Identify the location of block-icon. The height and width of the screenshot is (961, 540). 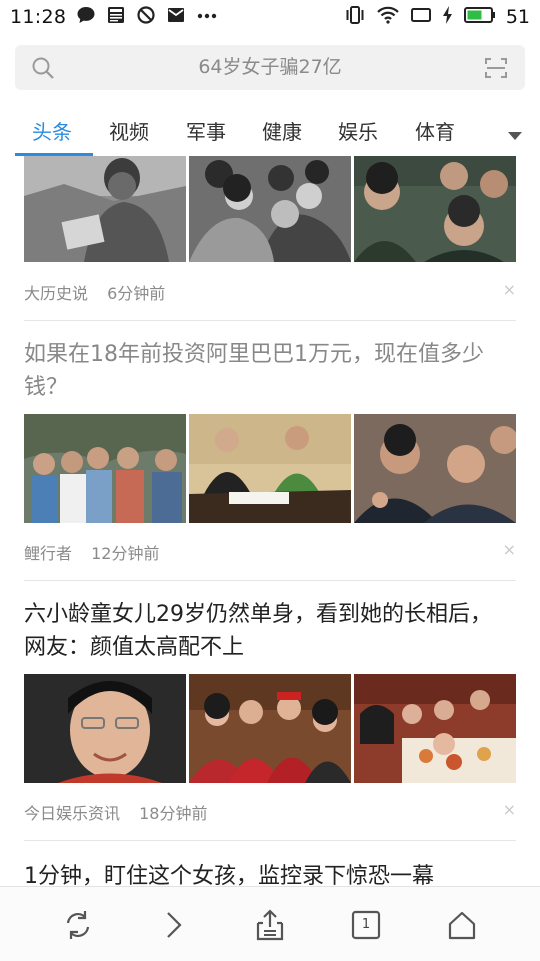
(146, 17).